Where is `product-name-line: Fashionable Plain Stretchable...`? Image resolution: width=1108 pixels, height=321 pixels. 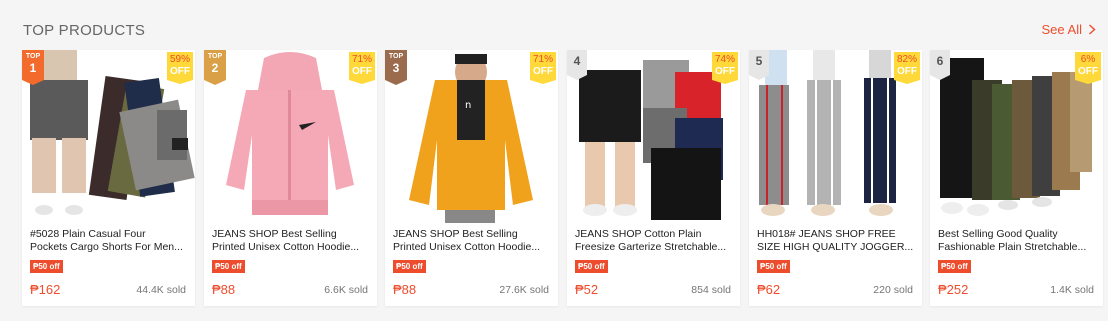 product-name-line: Fashionable Plain Stretchable... is located at coordinates (1012, 247).